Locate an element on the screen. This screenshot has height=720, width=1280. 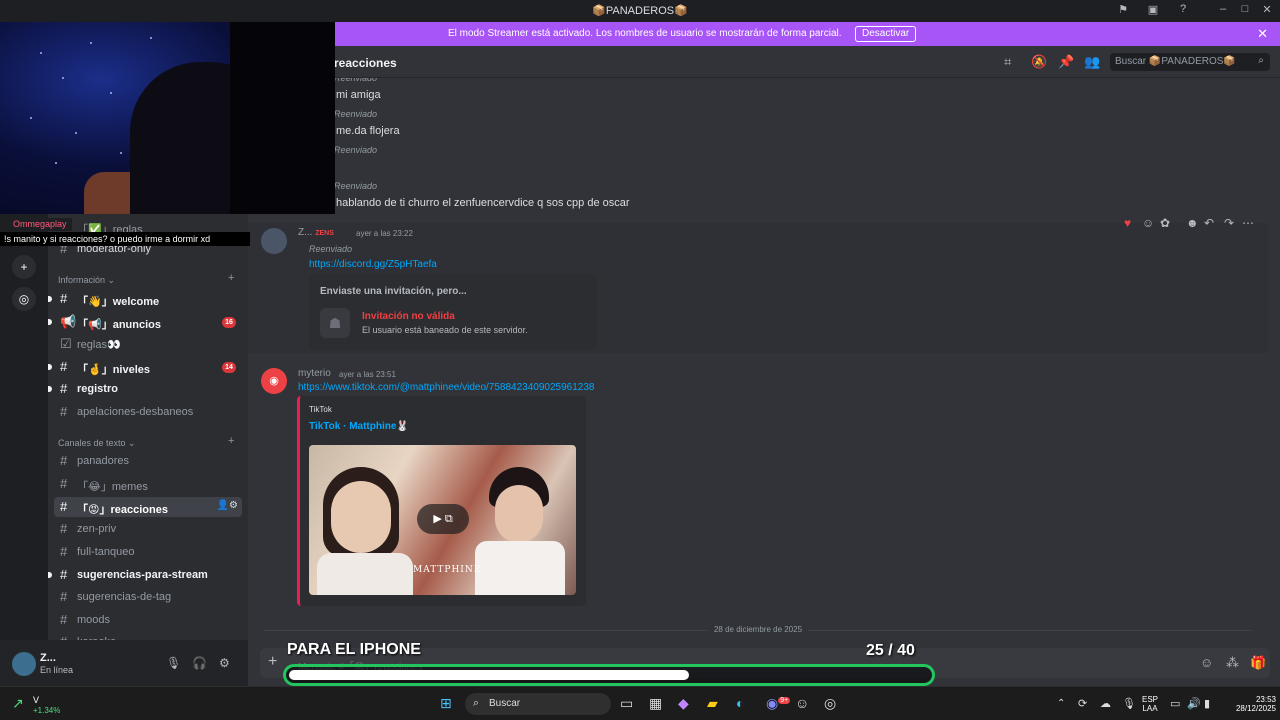
stock-name: V is located at coordinates (36, 700).